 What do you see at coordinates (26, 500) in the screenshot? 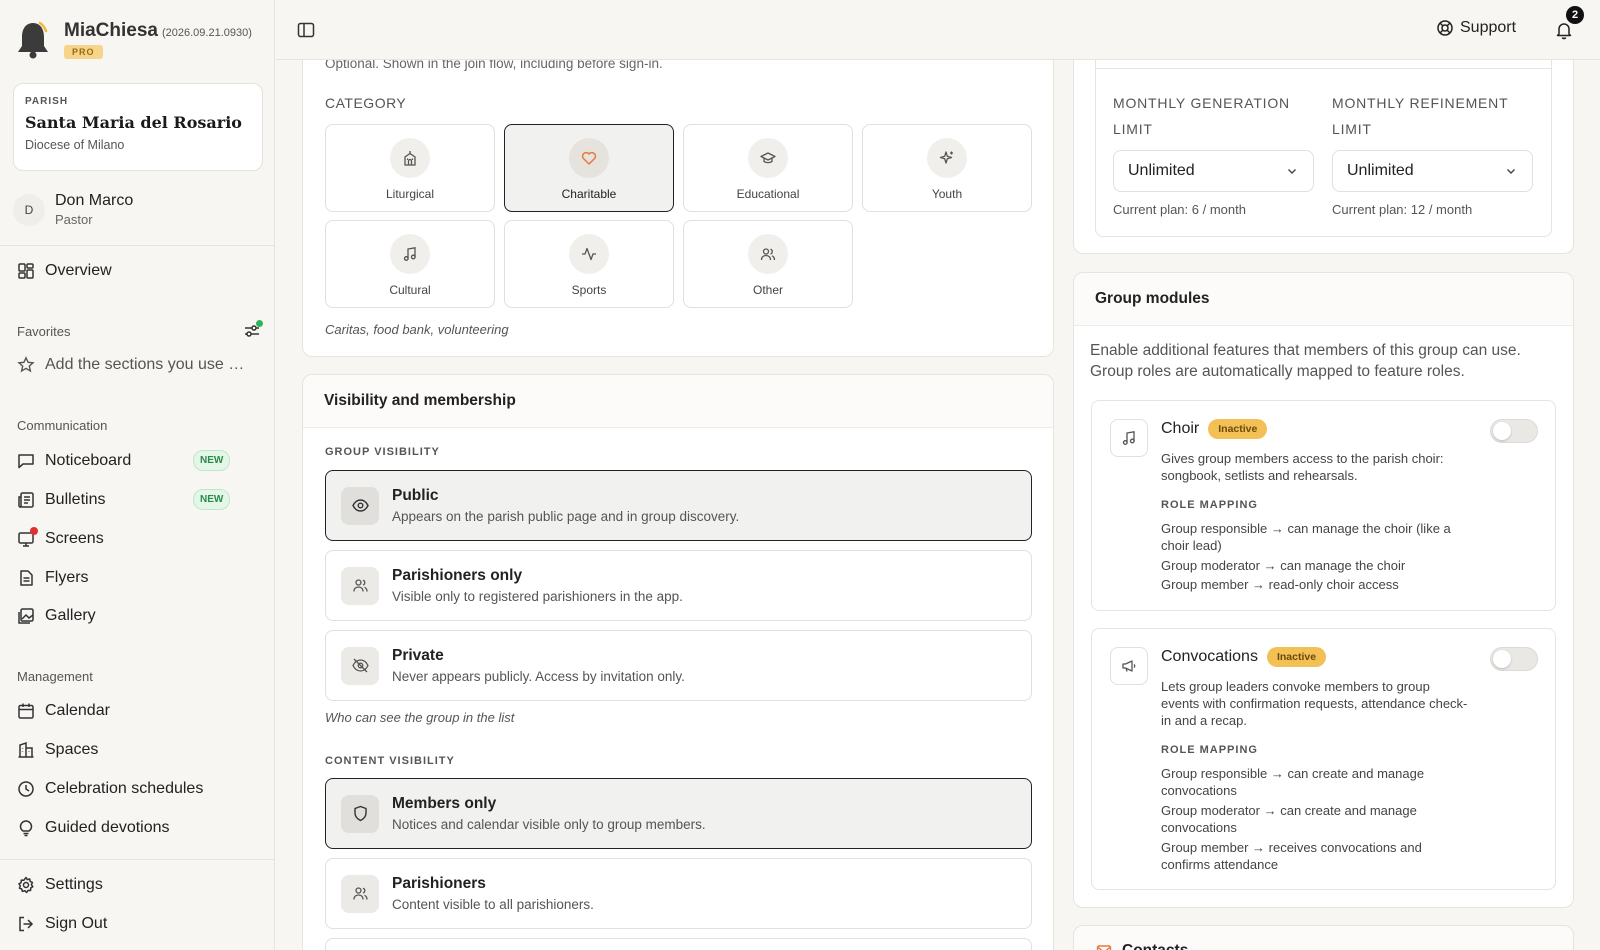
I see `newspaper-icon` at bounding box center [26, 500].